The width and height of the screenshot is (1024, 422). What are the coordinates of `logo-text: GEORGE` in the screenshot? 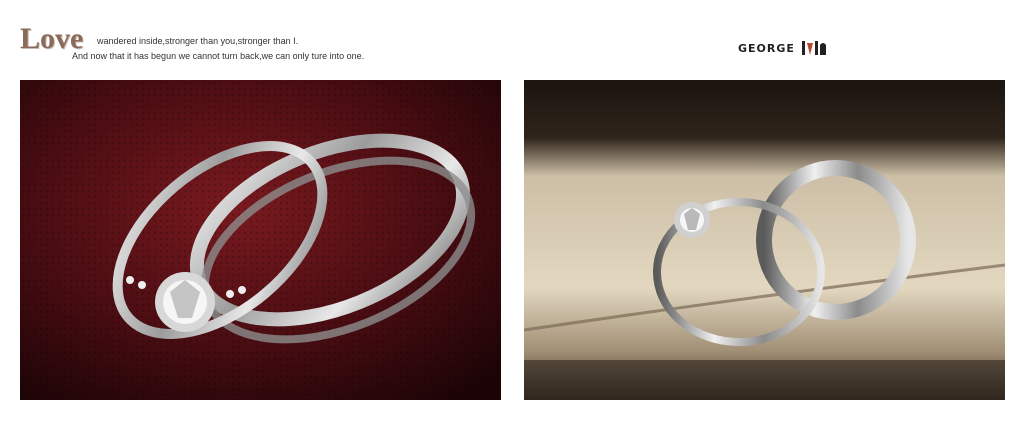 It's located at (766, 48).